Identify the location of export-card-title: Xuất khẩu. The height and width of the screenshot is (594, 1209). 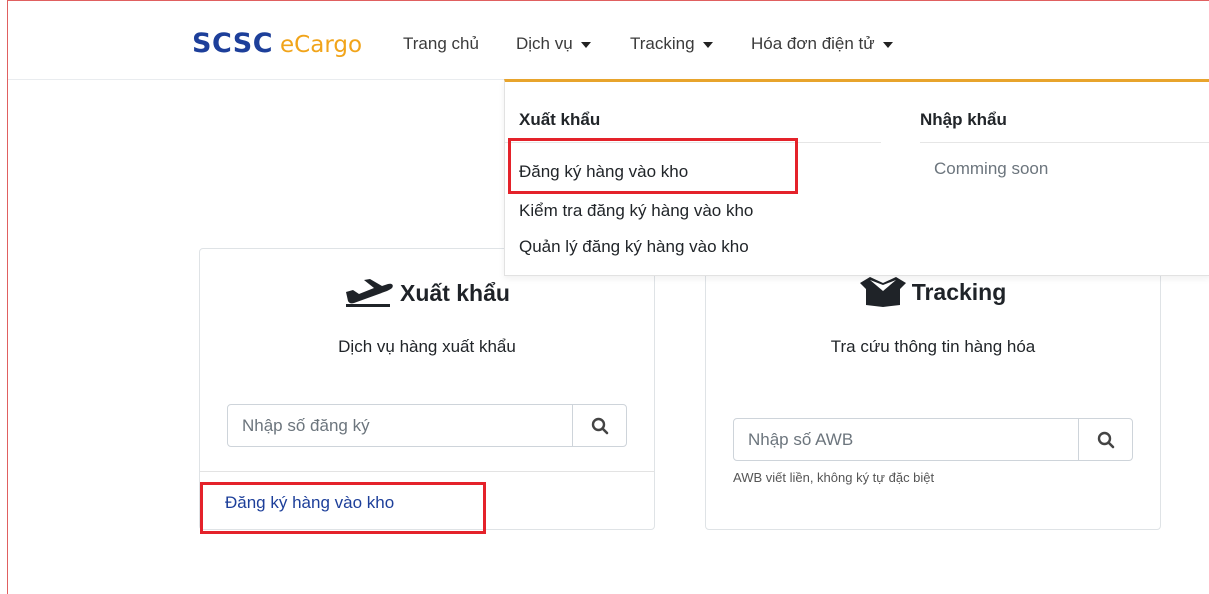
(427, 293).